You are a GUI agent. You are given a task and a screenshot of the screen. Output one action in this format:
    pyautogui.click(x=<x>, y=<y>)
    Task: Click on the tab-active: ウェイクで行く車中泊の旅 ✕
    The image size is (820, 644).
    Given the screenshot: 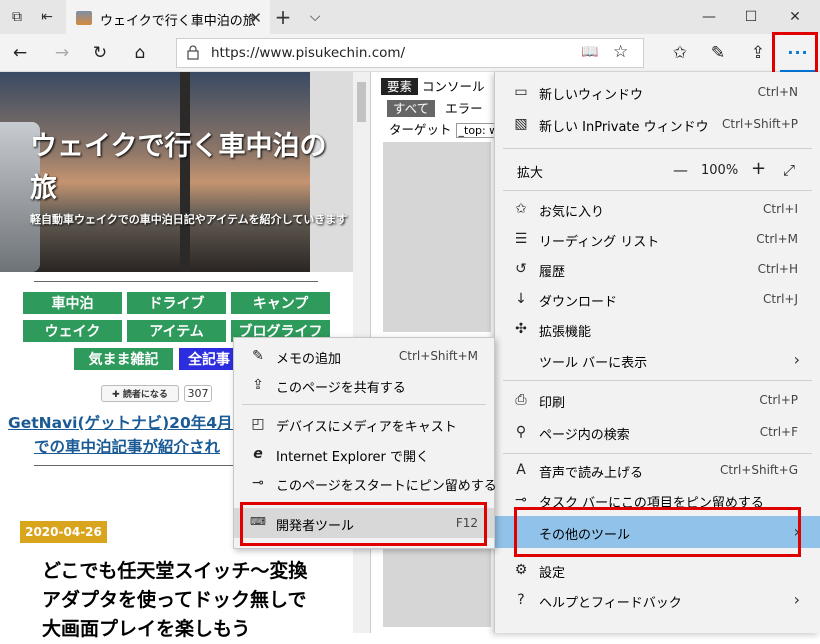 What is the action you would take?
    pyautogui.click(x=168, y=17)
    